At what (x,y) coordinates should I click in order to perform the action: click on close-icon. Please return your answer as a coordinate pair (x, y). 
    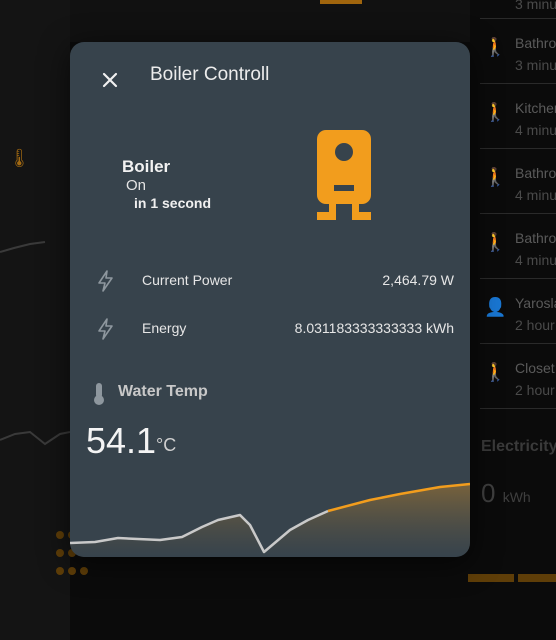
    Looking at the image, I should click on (110, 80).